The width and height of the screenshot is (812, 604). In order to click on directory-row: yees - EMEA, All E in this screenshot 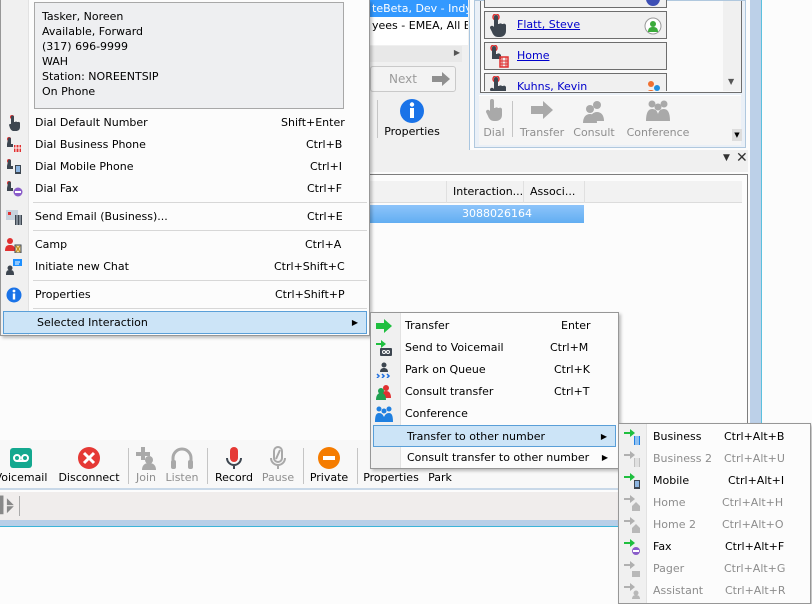, I will do `click(419, 26)`.